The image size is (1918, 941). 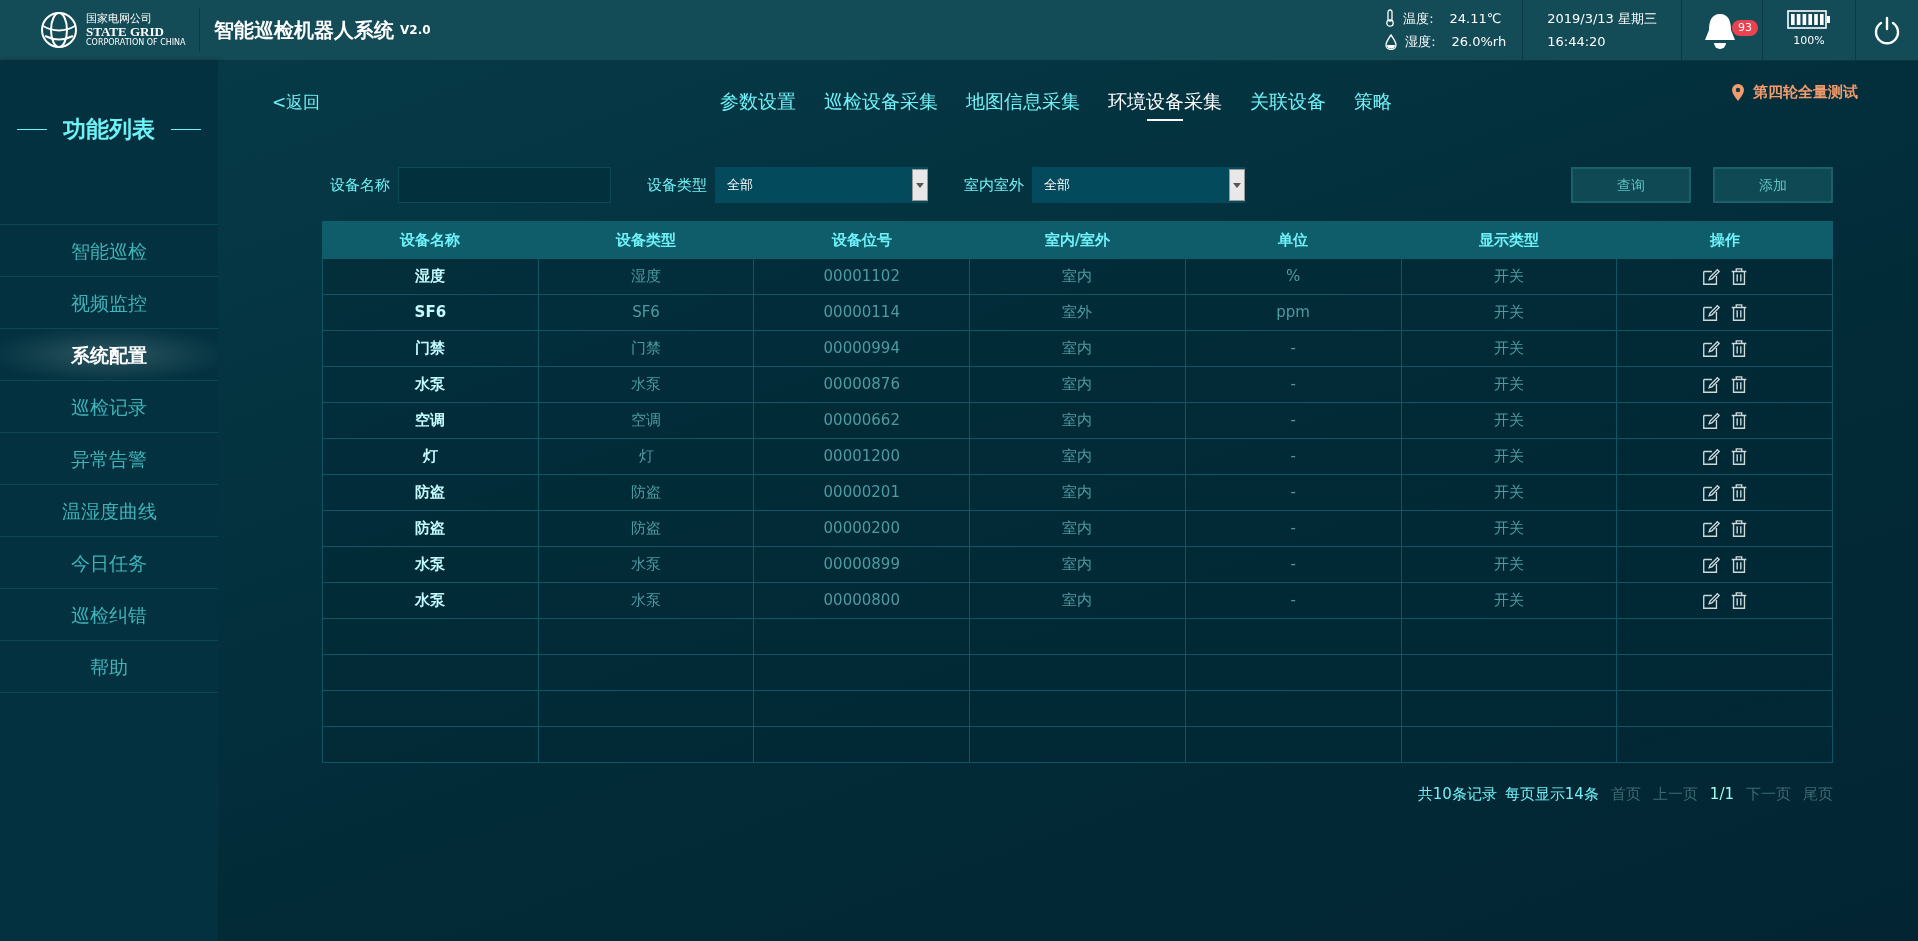 I want to click on action-button: 查询, so click(x=1631, y=185).